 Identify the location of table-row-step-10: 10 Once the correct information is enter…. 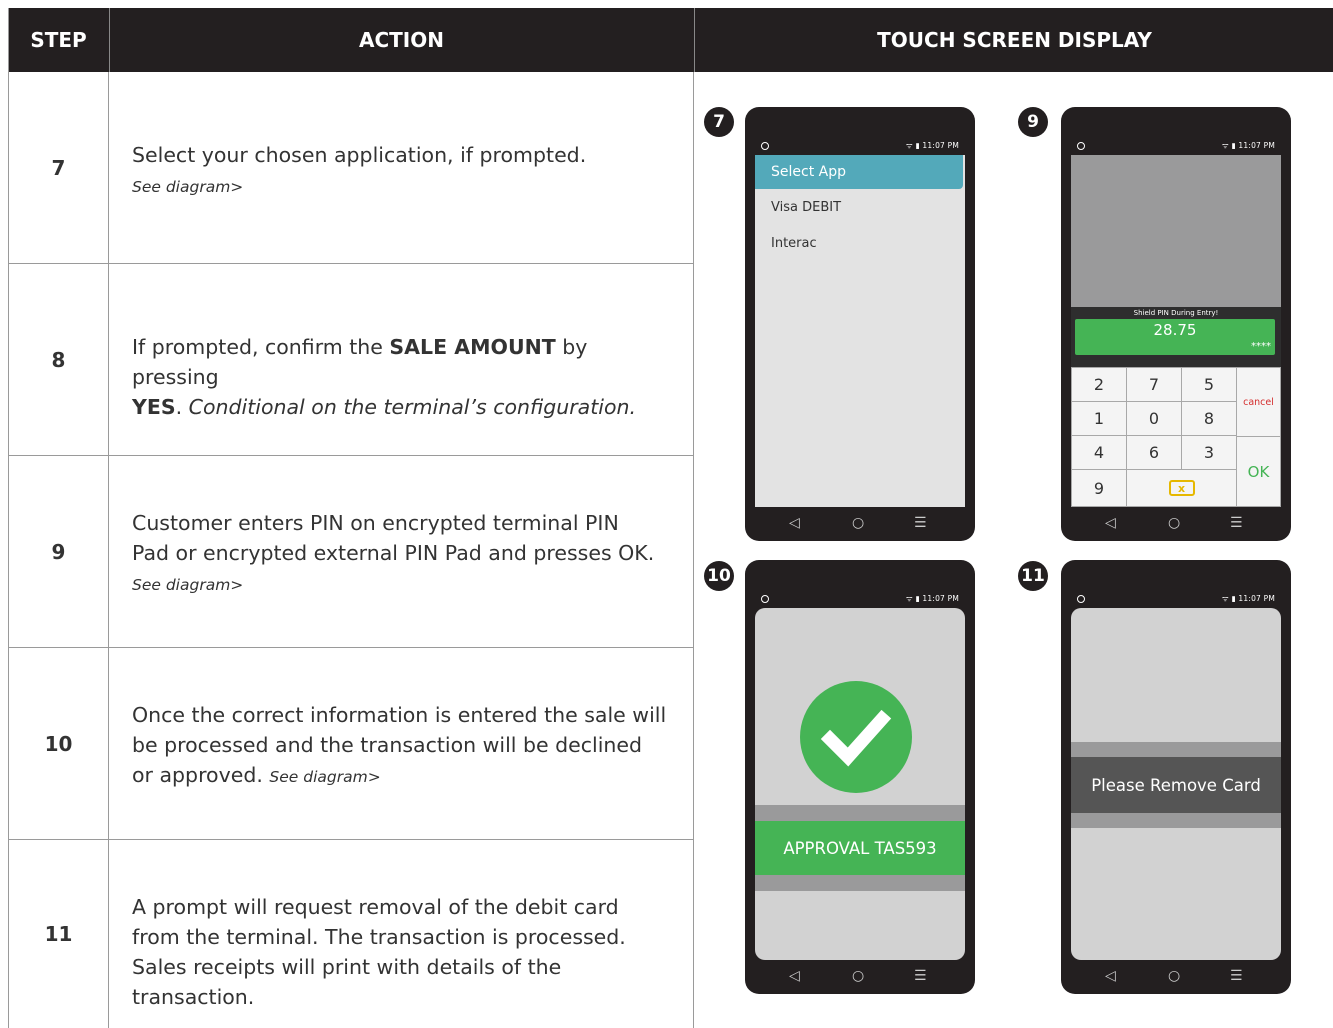
(351, 744).